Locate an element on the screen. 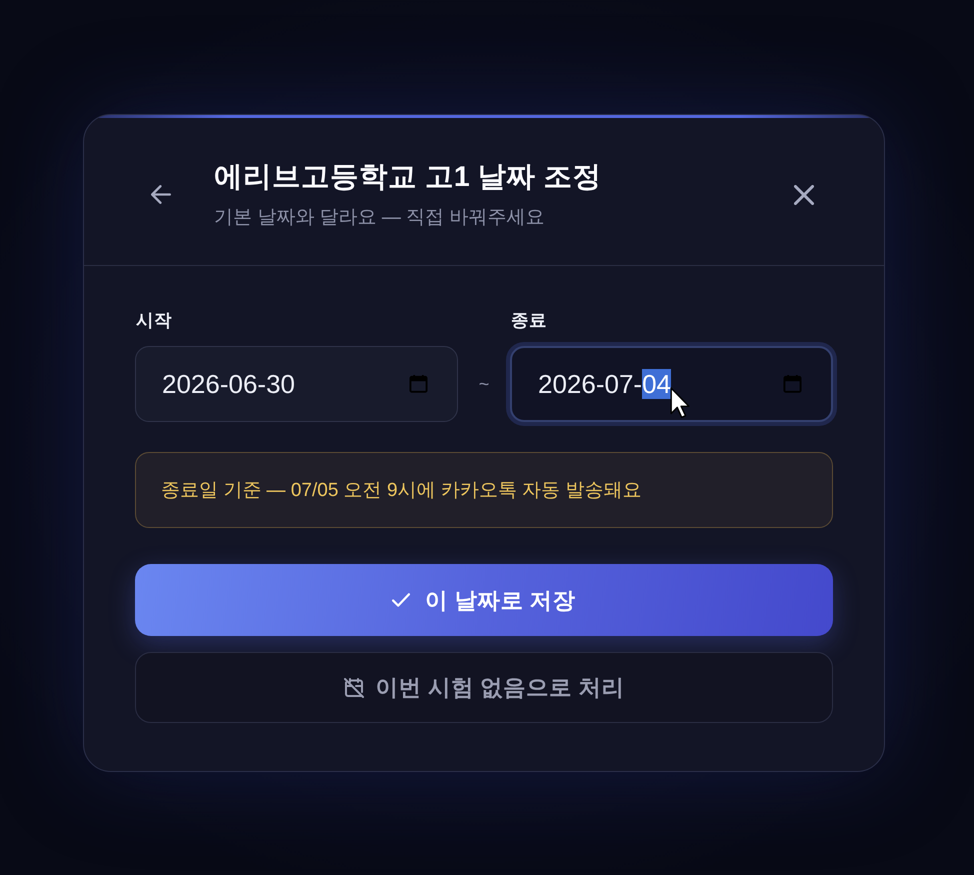 This screenshot has width=974, height=875. mouse-pointer-icon is located at coordinates (680, 403).